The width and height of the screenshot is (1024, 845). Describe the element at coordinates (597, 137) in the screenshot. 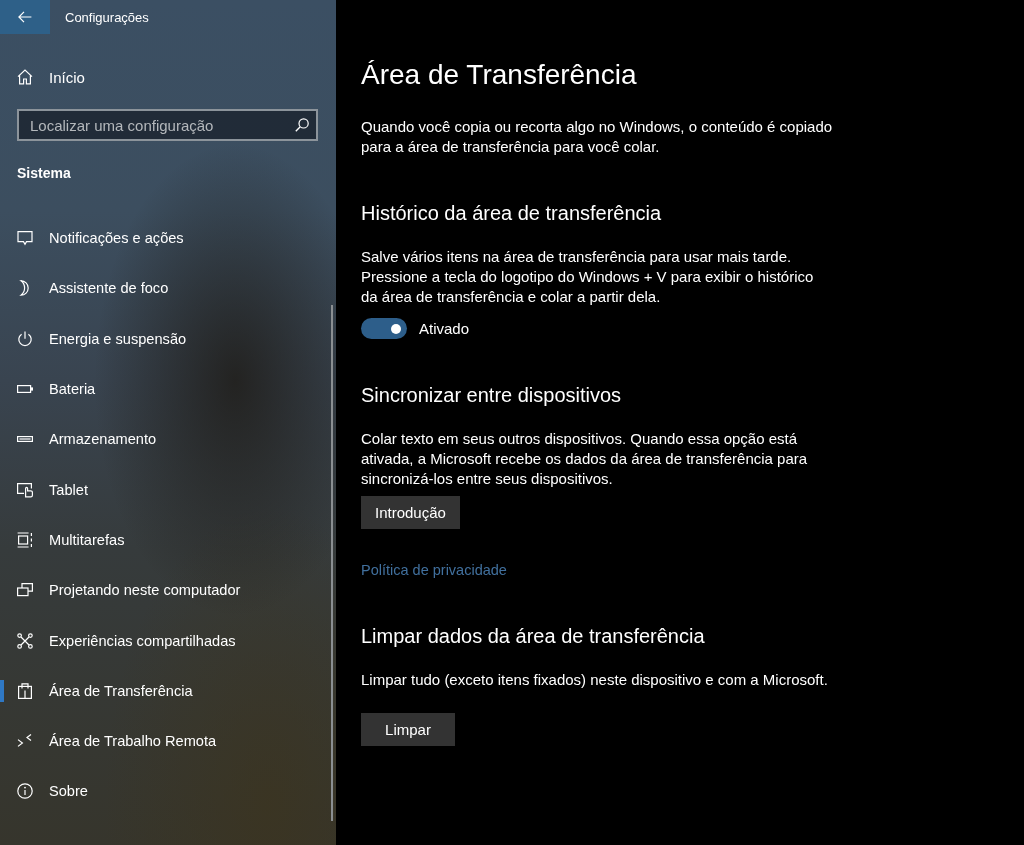

I see `intro-text: Quando você copia ou recorta algo no Windows, o conteúdo é copiado para a área de transferência para você colar.` at that location.